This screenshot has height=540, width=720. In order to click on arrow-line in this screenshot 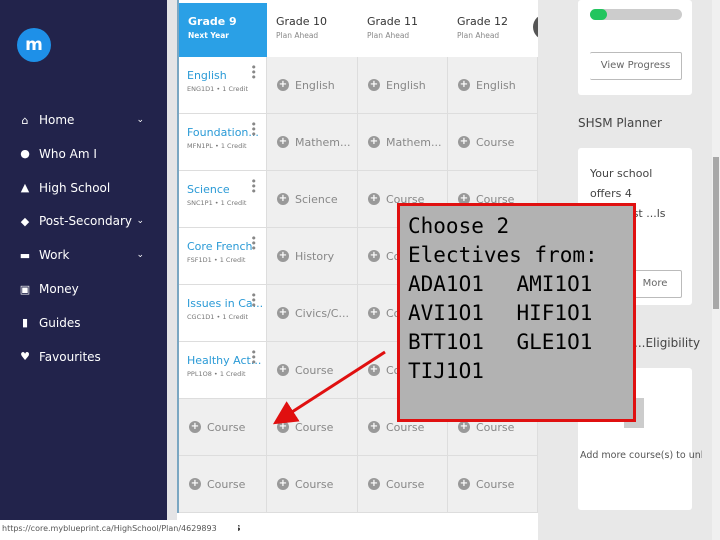, I will do `click(329, 387)`.